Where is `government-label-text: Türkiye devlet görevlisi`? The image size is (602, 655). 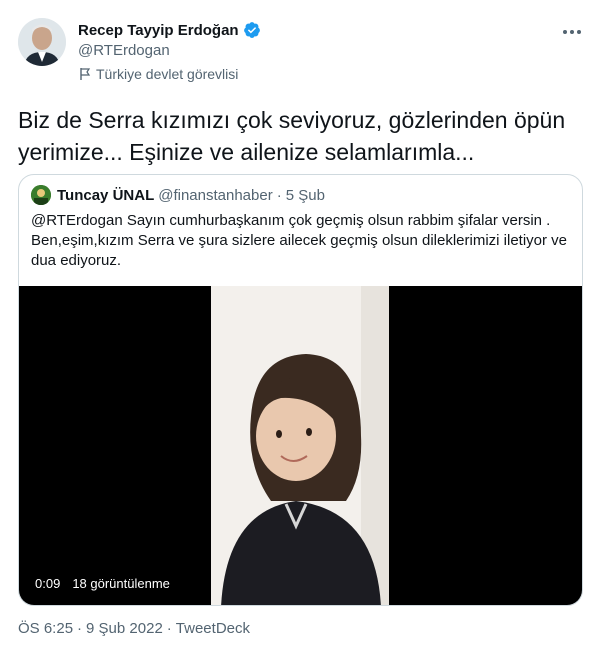
government-label-text: Türkiye devlet görevlisi is located at coordinates (167, 74).